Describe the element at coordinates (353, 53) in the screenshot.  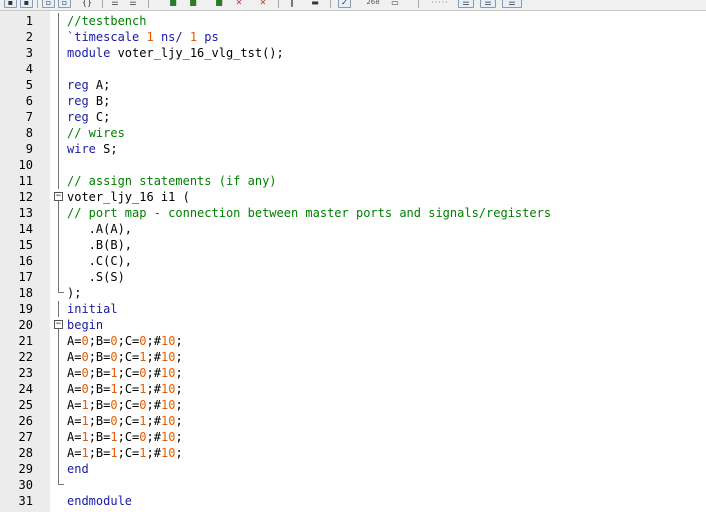
I see `code-line: 3 module voter_ljy_16_vlg_tst();` at that location.